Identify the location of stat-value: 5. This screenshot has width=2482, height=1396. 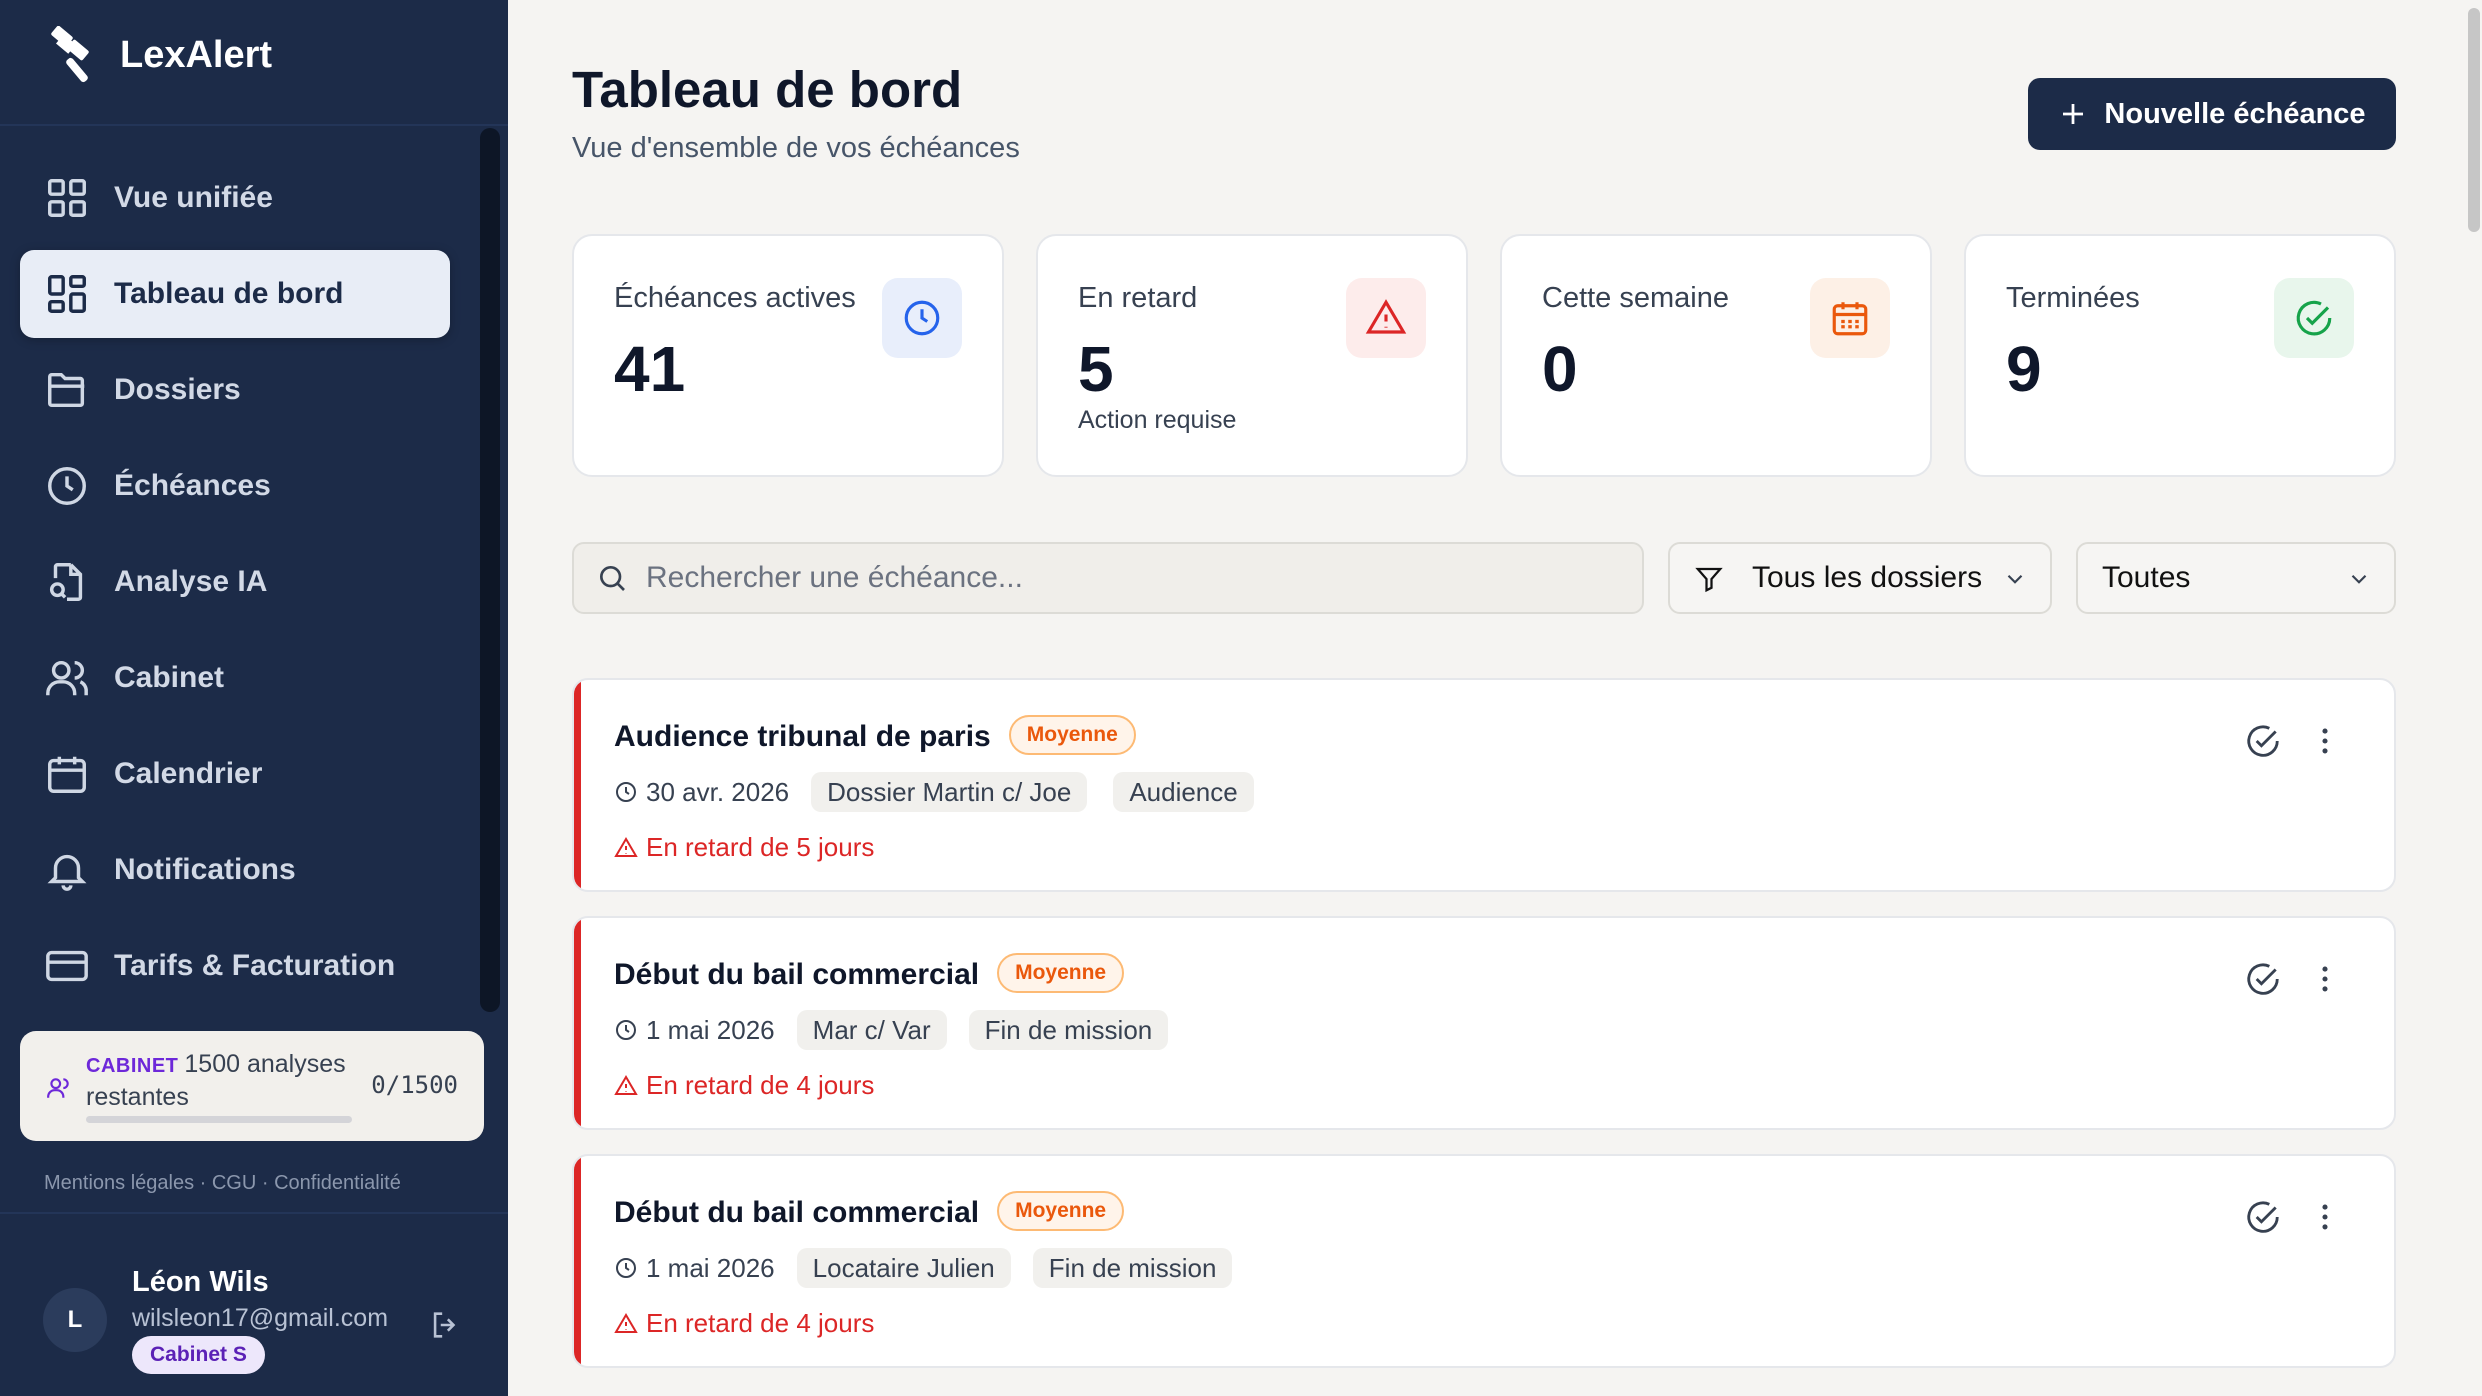
(1096, 369).